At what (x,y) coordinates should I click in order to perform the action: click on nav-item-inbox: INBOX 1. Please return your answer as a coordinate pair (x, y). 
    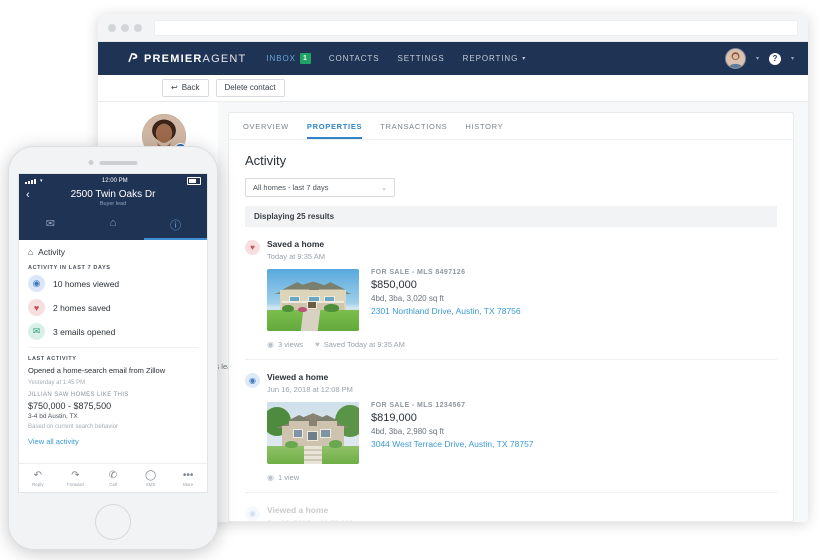
    Looking at the image, I should click on (288, 58).